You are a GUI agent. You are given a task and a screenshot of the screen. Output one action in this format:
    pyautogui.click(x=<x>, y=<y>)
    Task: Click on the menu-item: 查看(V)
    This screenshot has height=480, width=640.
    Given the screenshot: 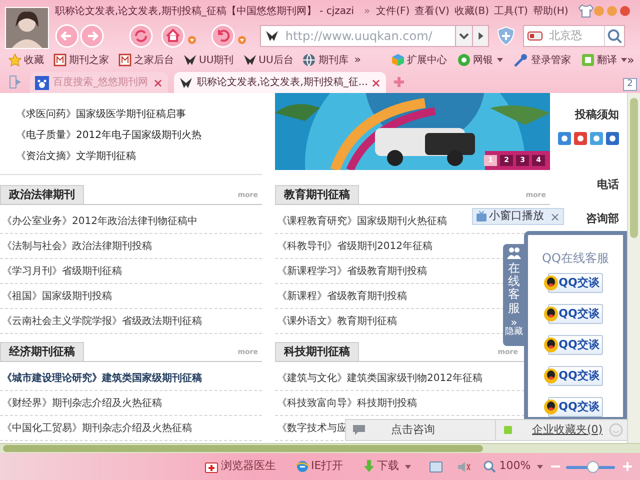 What is the action you would take?
    pyautogui.click(x=432, y=11)
    